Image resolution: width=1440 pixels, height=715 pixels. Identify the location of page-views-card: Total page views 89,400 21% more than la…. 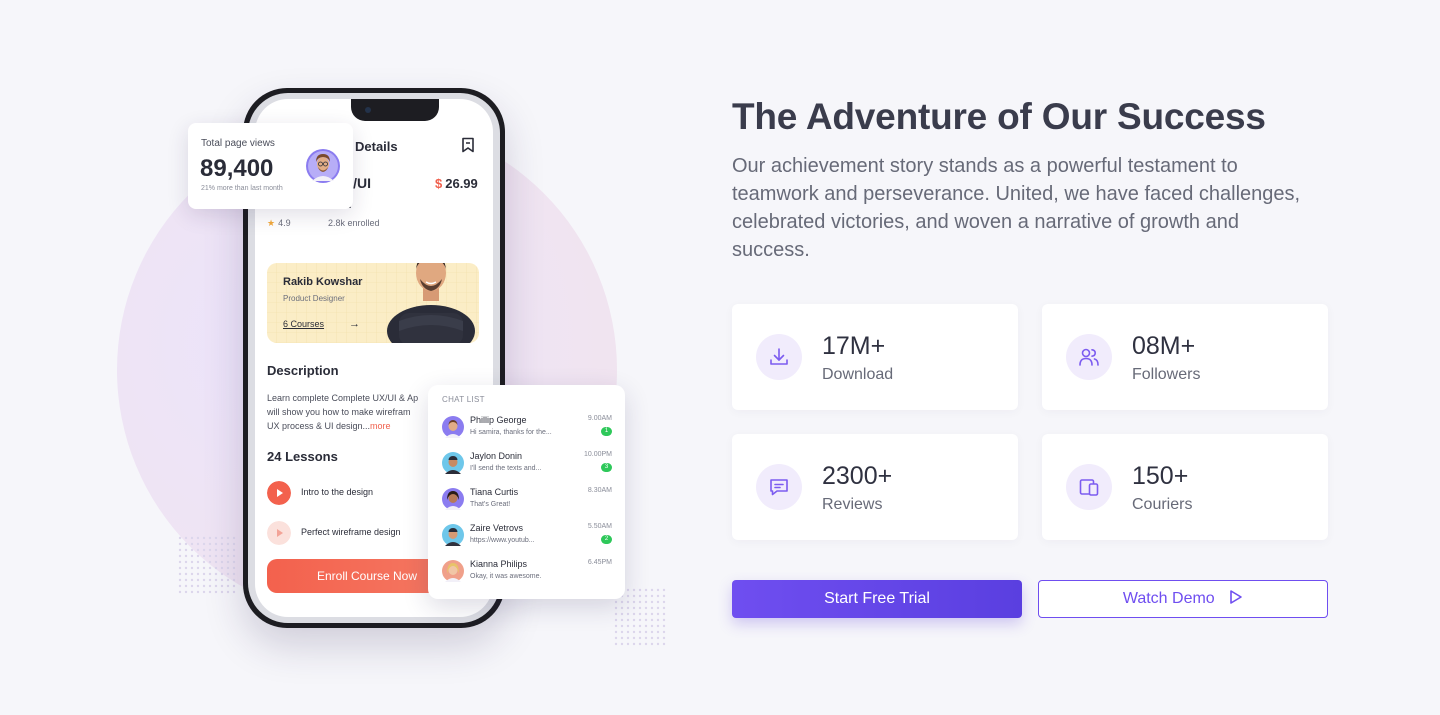
(270, 166).